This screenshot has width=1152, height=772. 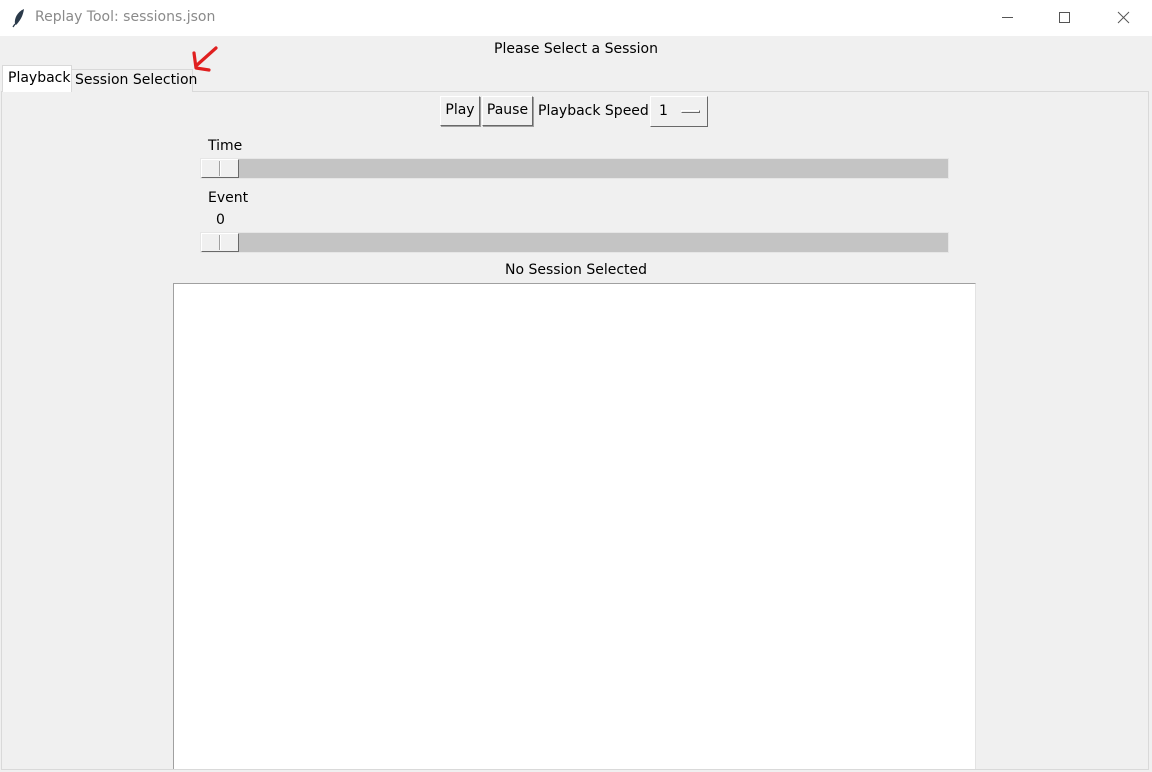 I want to click on minimize-icon, so click(x=1007, y=17).